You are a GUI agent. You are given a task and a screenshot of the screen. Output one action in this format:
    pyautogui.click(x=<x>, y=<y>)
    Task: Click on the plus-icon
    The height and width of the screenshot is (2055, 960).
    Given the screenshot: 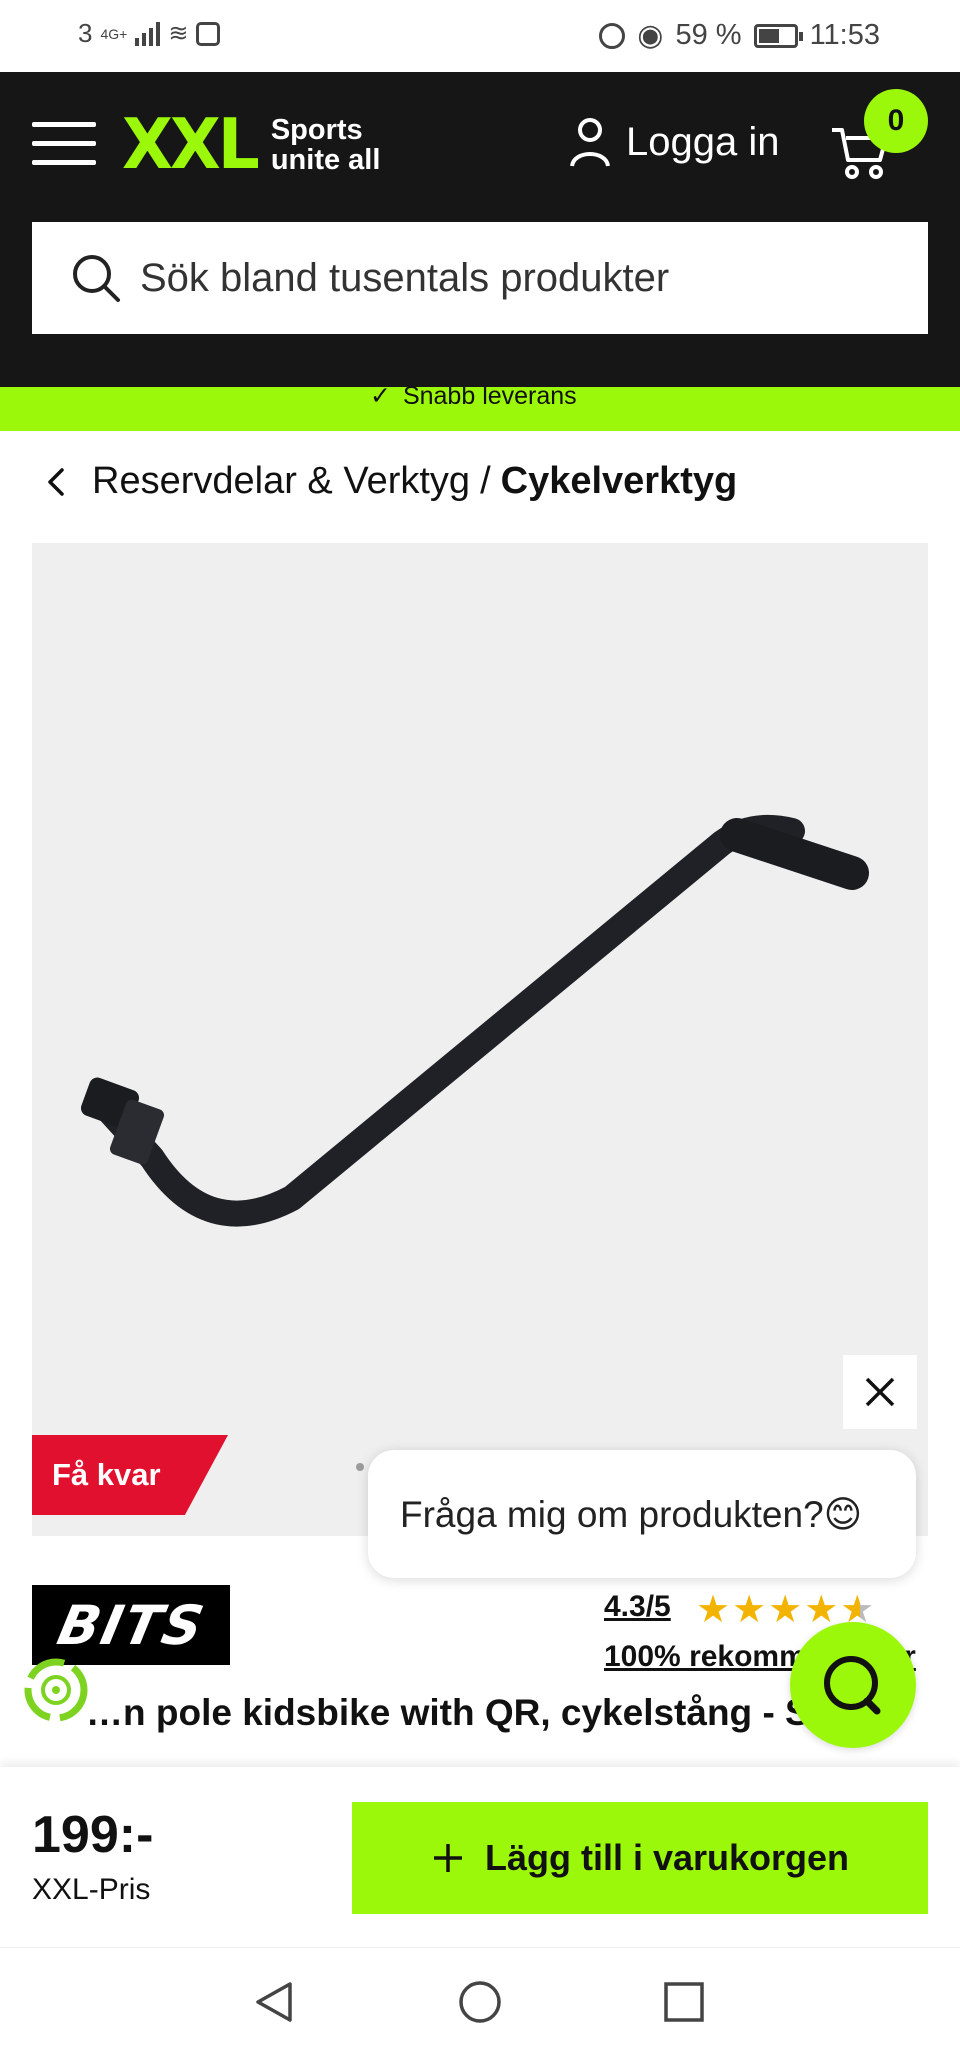 What is the action you would take?
    pyautogui.click(x=447, y=1858)
    